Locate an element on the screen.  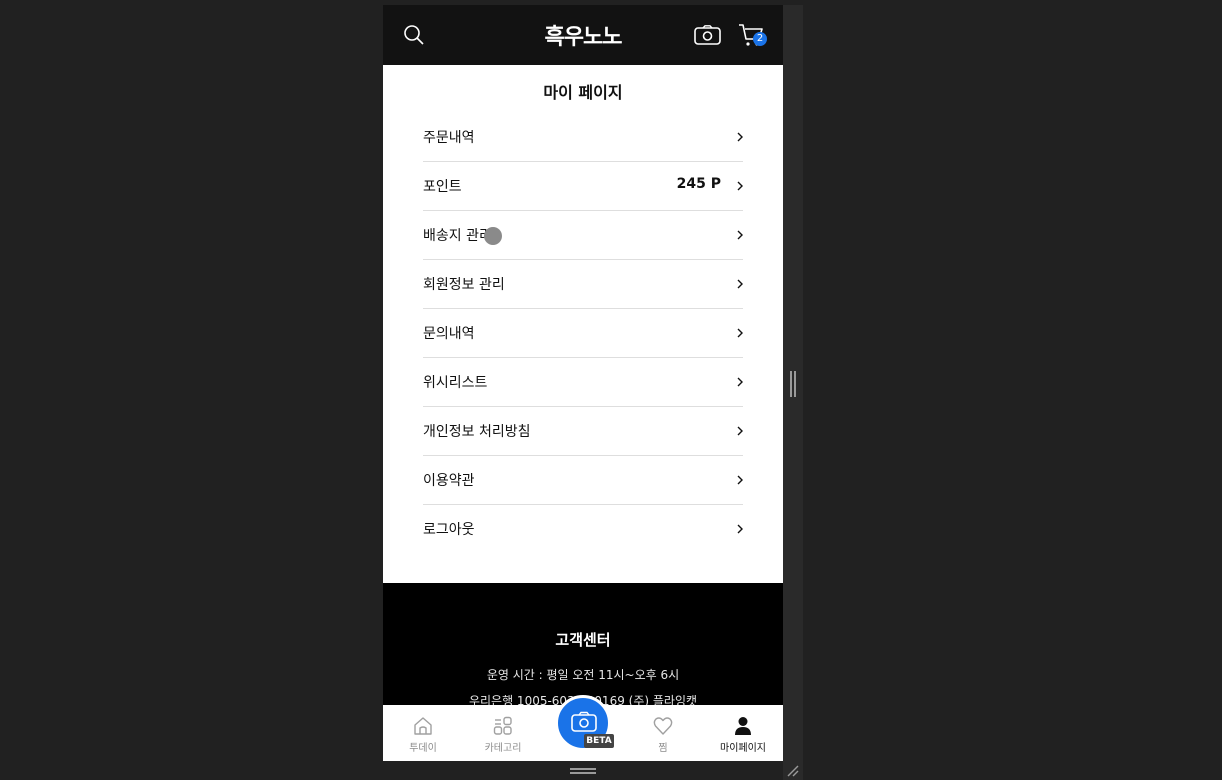
menu-item-shipping-address: 배송지 관리 is located at coordinates (583, 235).